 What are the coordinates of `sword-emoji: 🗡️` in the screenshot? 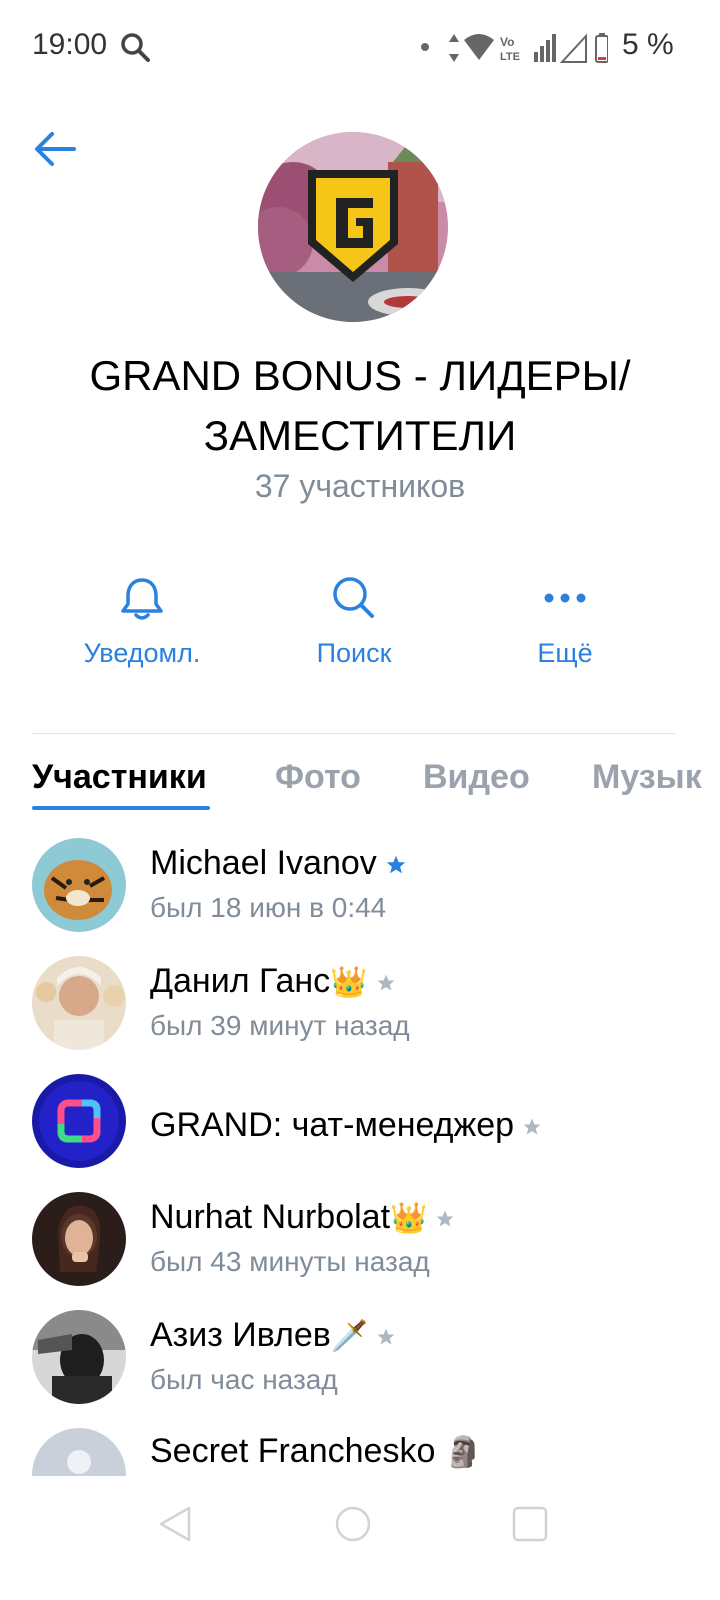 It's located at (349, 1336).